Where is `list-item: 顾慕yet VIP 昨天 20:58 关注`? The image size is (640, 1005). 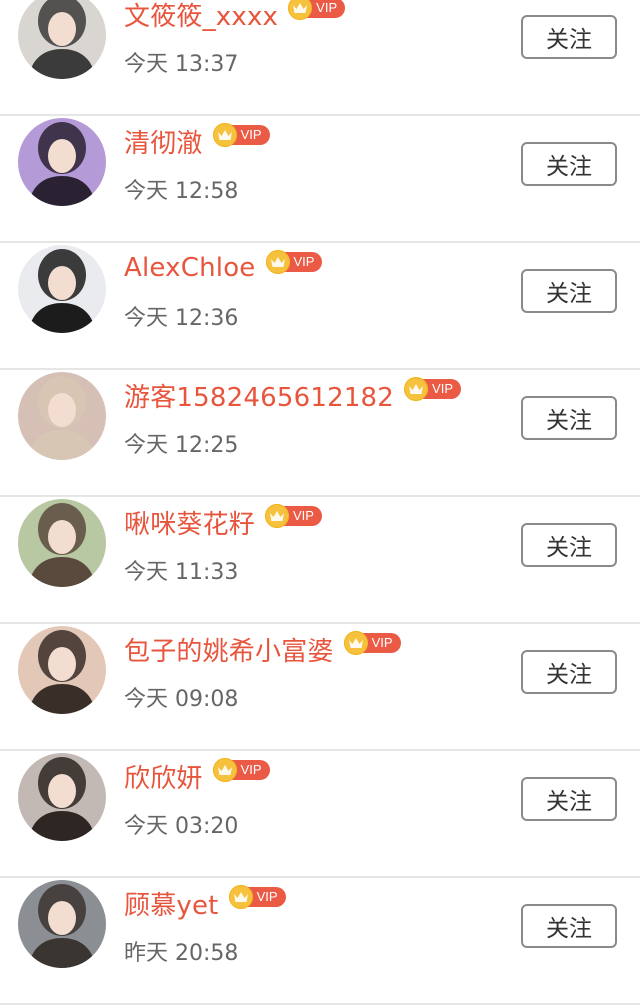
list-item: 顾慕yet VIP 昨天 20:58 关注 is located at coordinates (320, 942).